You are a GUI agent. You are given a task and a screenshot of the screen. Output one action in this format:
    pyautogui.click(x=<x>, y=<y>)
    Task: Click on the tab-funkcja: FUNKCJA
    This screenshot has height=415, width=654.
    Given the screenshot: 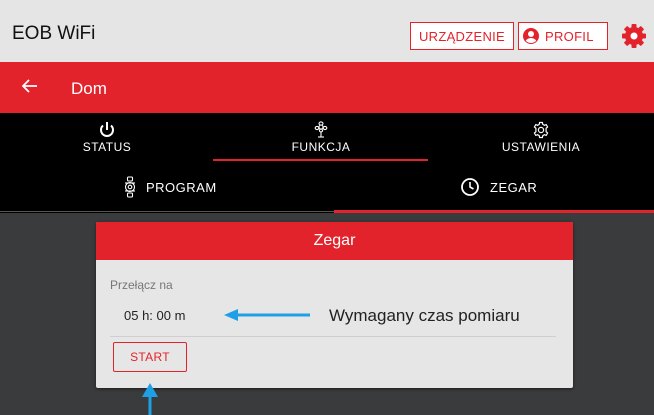 What is the action you would take?
    pyautogui.click(x=321, y=137)
    